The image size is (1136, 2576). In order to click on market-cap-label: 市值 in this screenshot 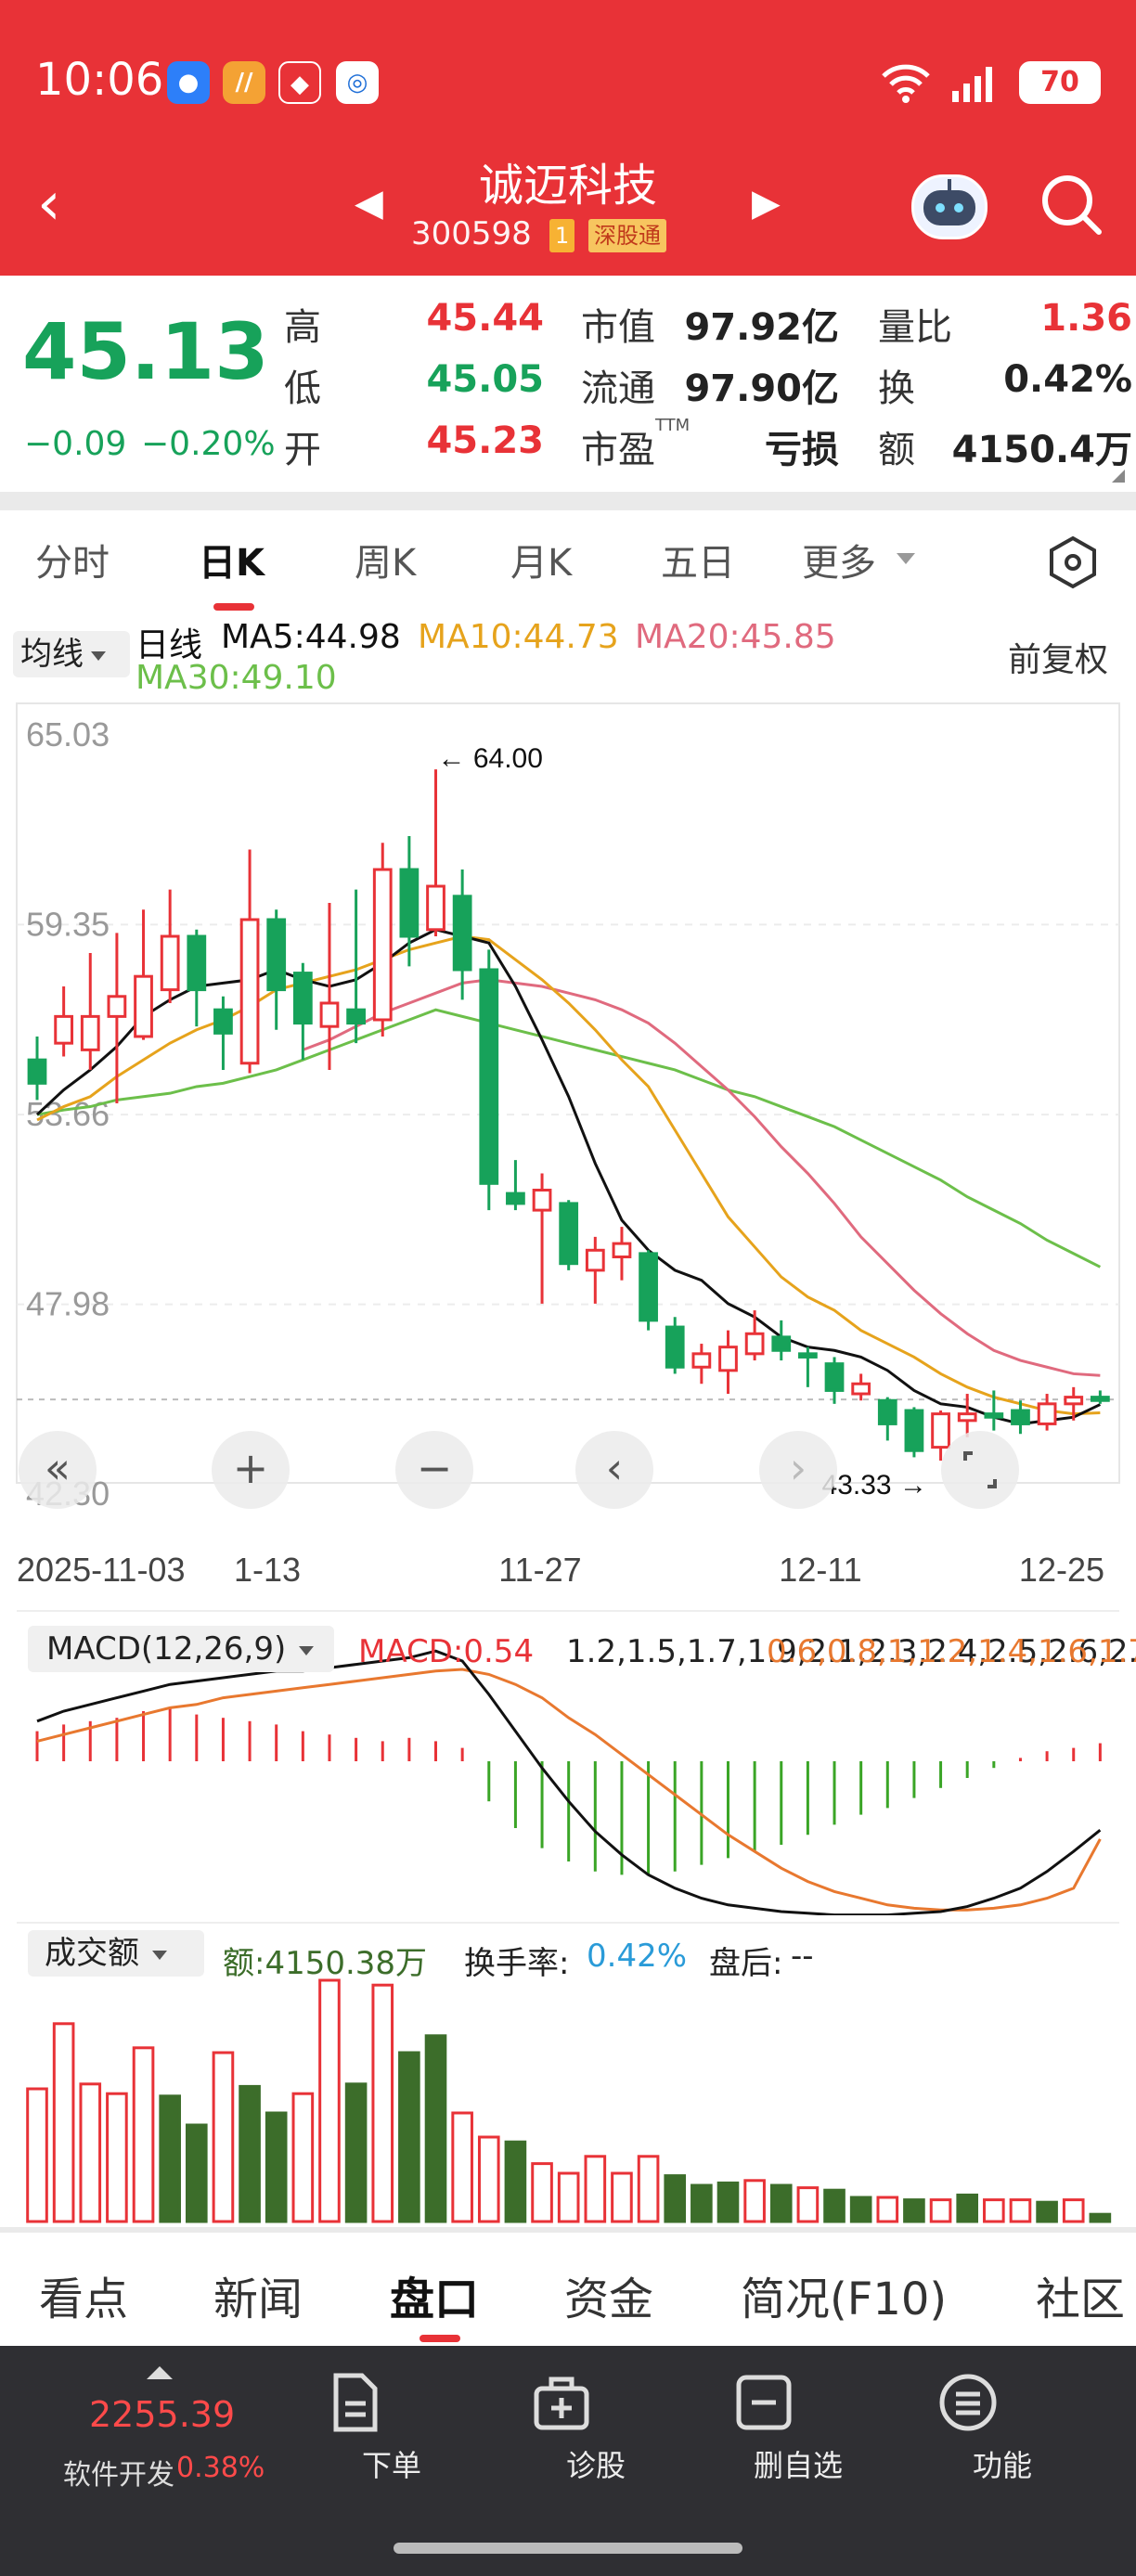, I will do `click(618, 327)`.